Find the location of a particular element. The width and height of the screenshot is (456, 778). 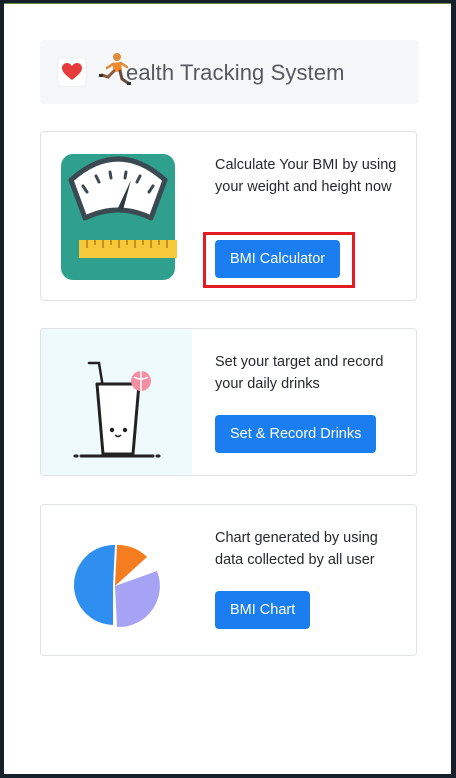

app-title: ealth Tracking System is located at coordinates (235, 72).